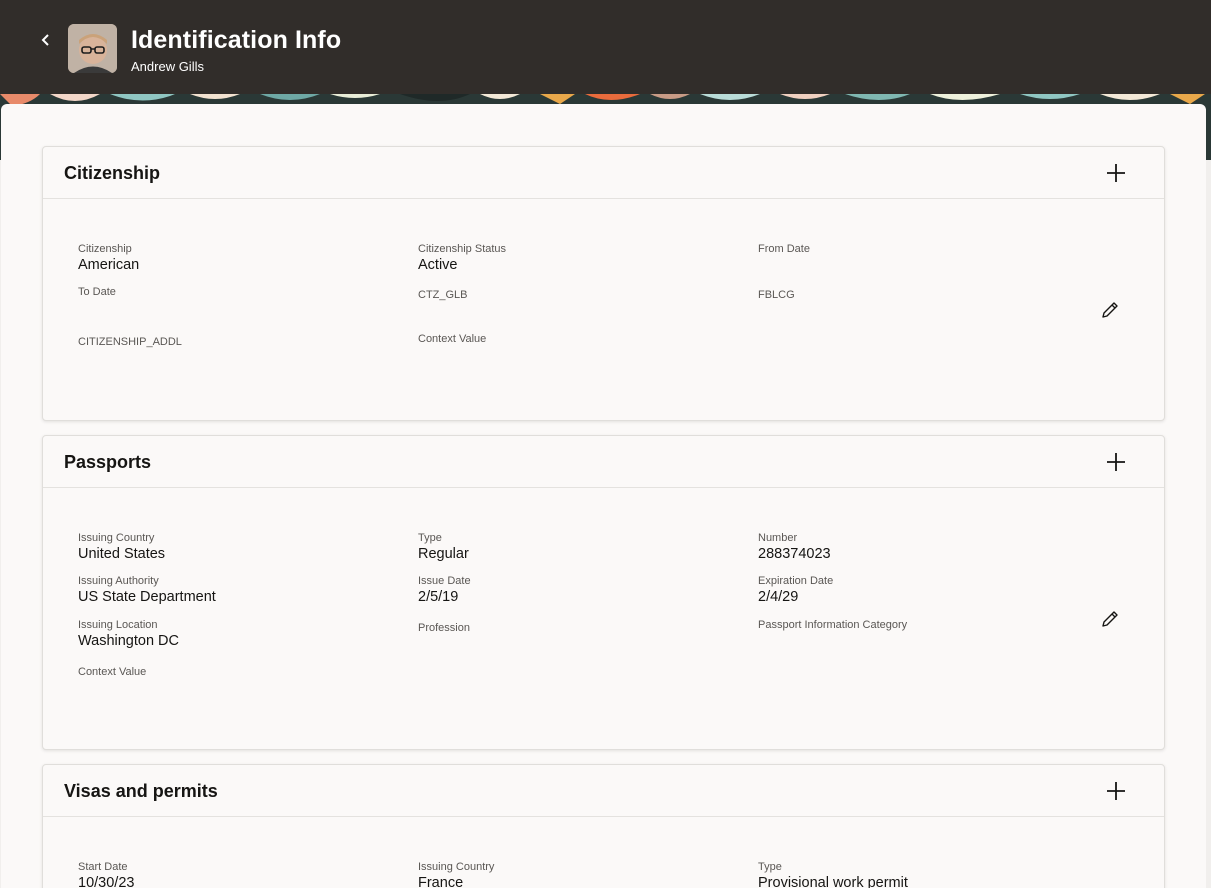  Describe the element at coordinates (108, 462) in the screenshot. I see `passports-title: Passports` at that location.